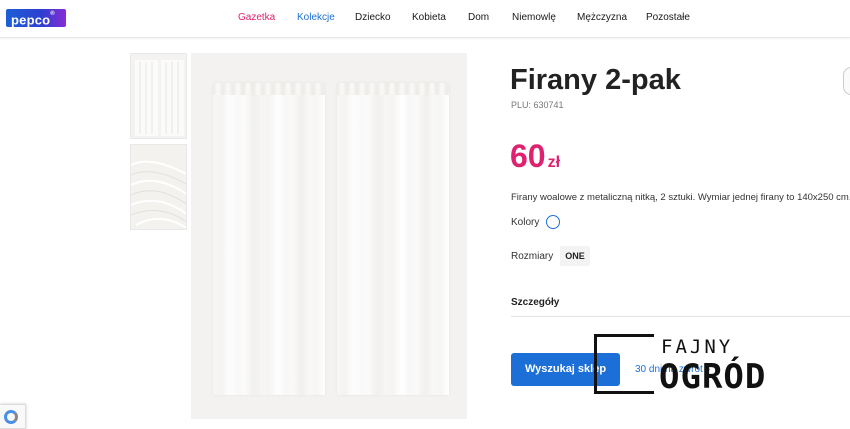 The height and width of the screenshot is (429, 850). What do you see at coordinates (846, 81) in the screenshot?
I see `side-panel-tab` at bounding box center [846, 81].